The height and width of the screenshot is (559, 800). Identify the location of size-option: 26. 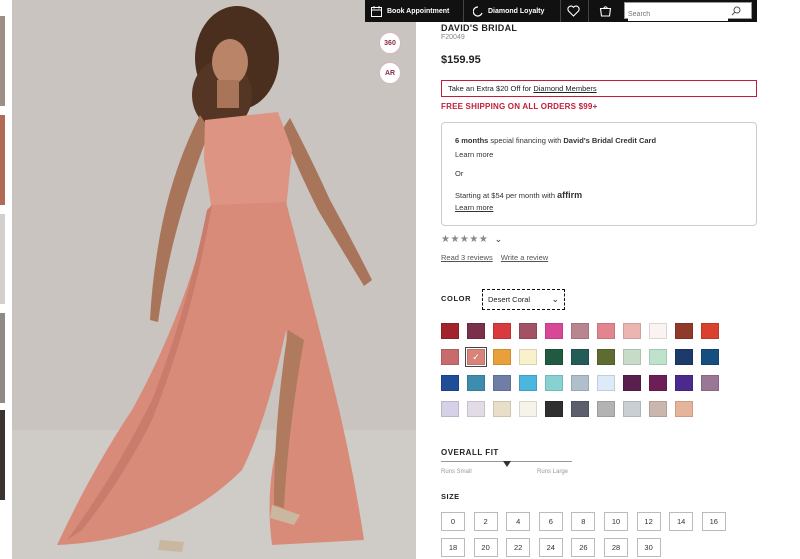
(583, 547).